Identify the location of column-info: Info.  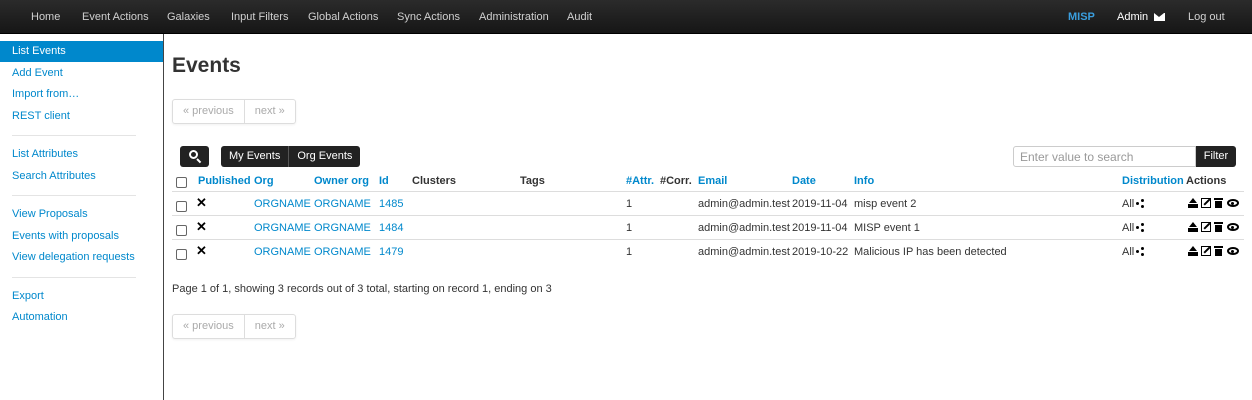
(864, 181).